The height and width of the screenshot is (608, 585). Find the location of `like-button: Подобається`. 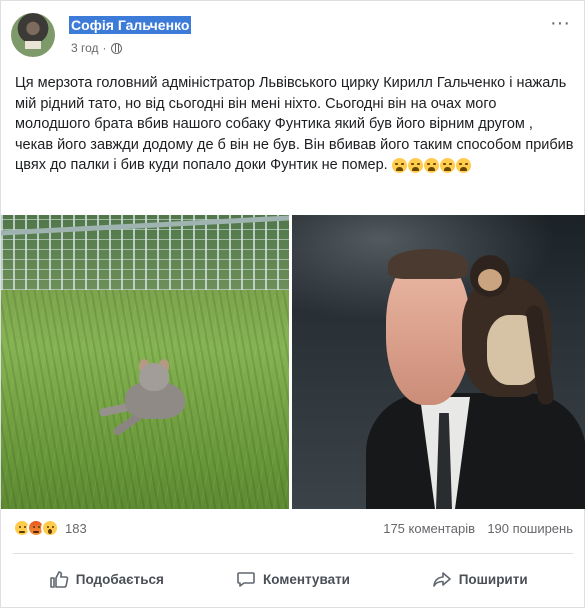

like-button: Подобається is located at coordinates (106, 579).